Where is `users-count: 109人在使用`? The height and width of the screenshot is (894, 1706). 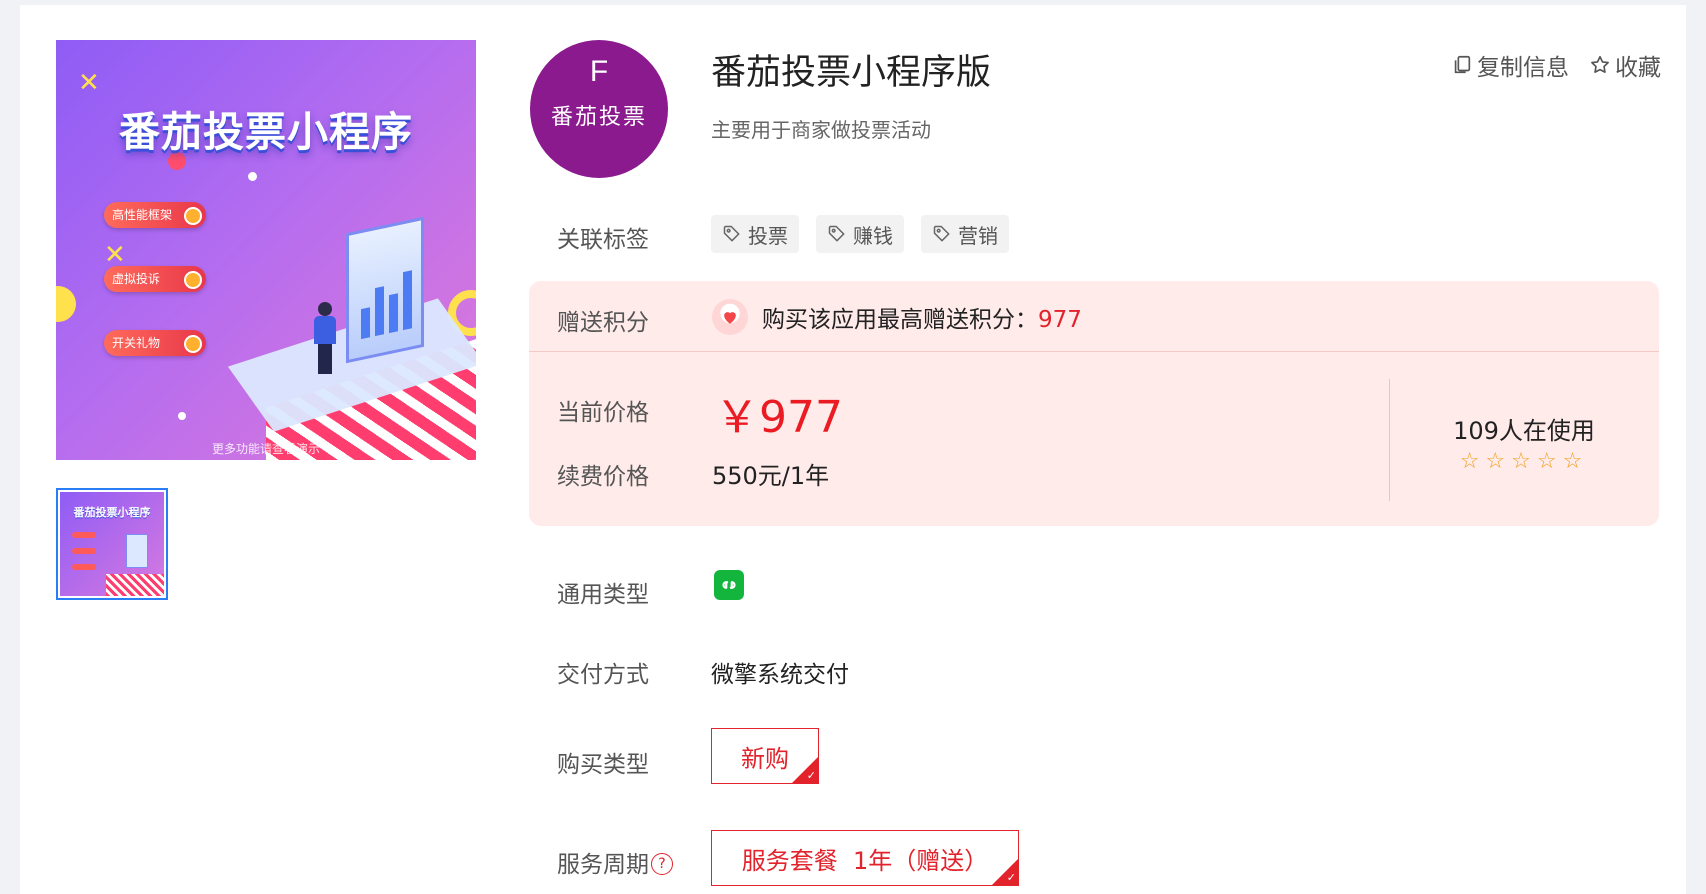 users-count: 109人在使用 is located at coordinates (1524, 431).